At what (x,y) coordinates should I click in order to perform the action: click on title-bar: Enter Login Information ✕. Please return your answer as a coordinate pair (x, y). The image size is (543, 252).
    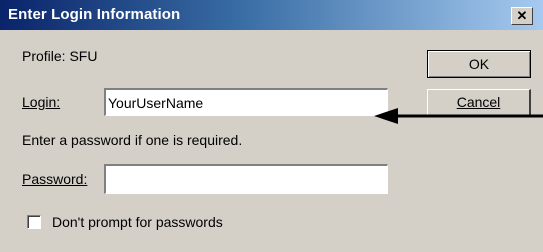
    Looking at the image, I should click on (271, 15).